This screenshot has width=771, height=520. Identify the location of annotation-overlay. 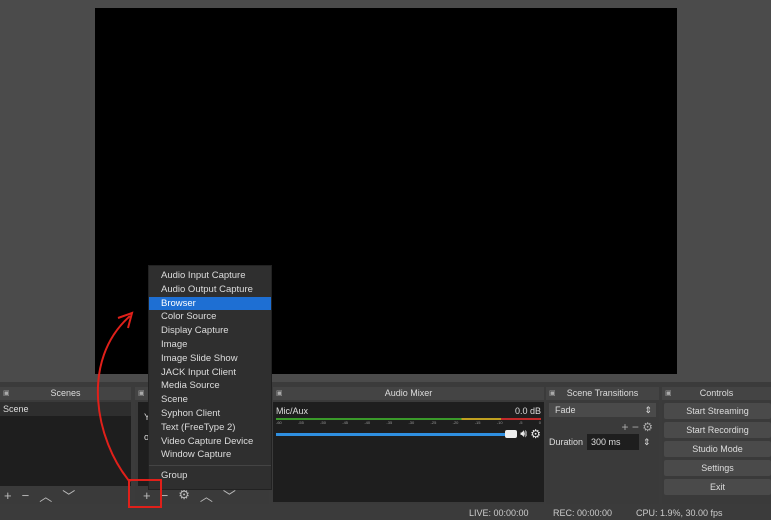
(129, 409).